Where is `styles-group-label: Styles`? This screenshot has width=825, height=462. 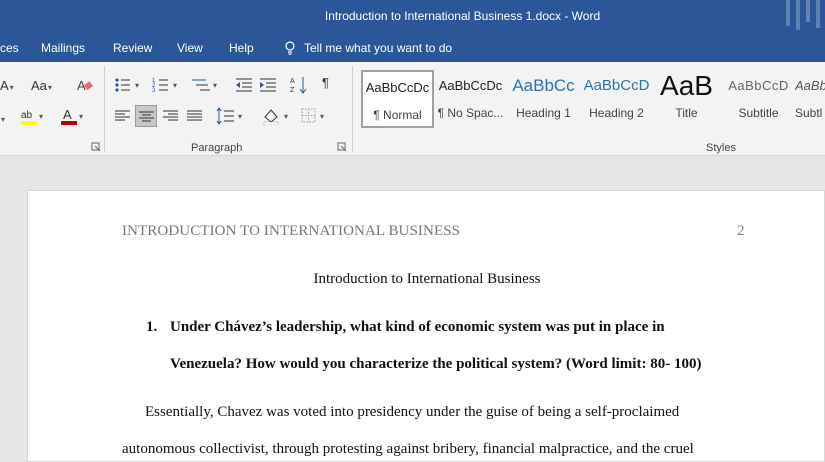 styles-group-label: Styles is located at coordinates (721, 148).